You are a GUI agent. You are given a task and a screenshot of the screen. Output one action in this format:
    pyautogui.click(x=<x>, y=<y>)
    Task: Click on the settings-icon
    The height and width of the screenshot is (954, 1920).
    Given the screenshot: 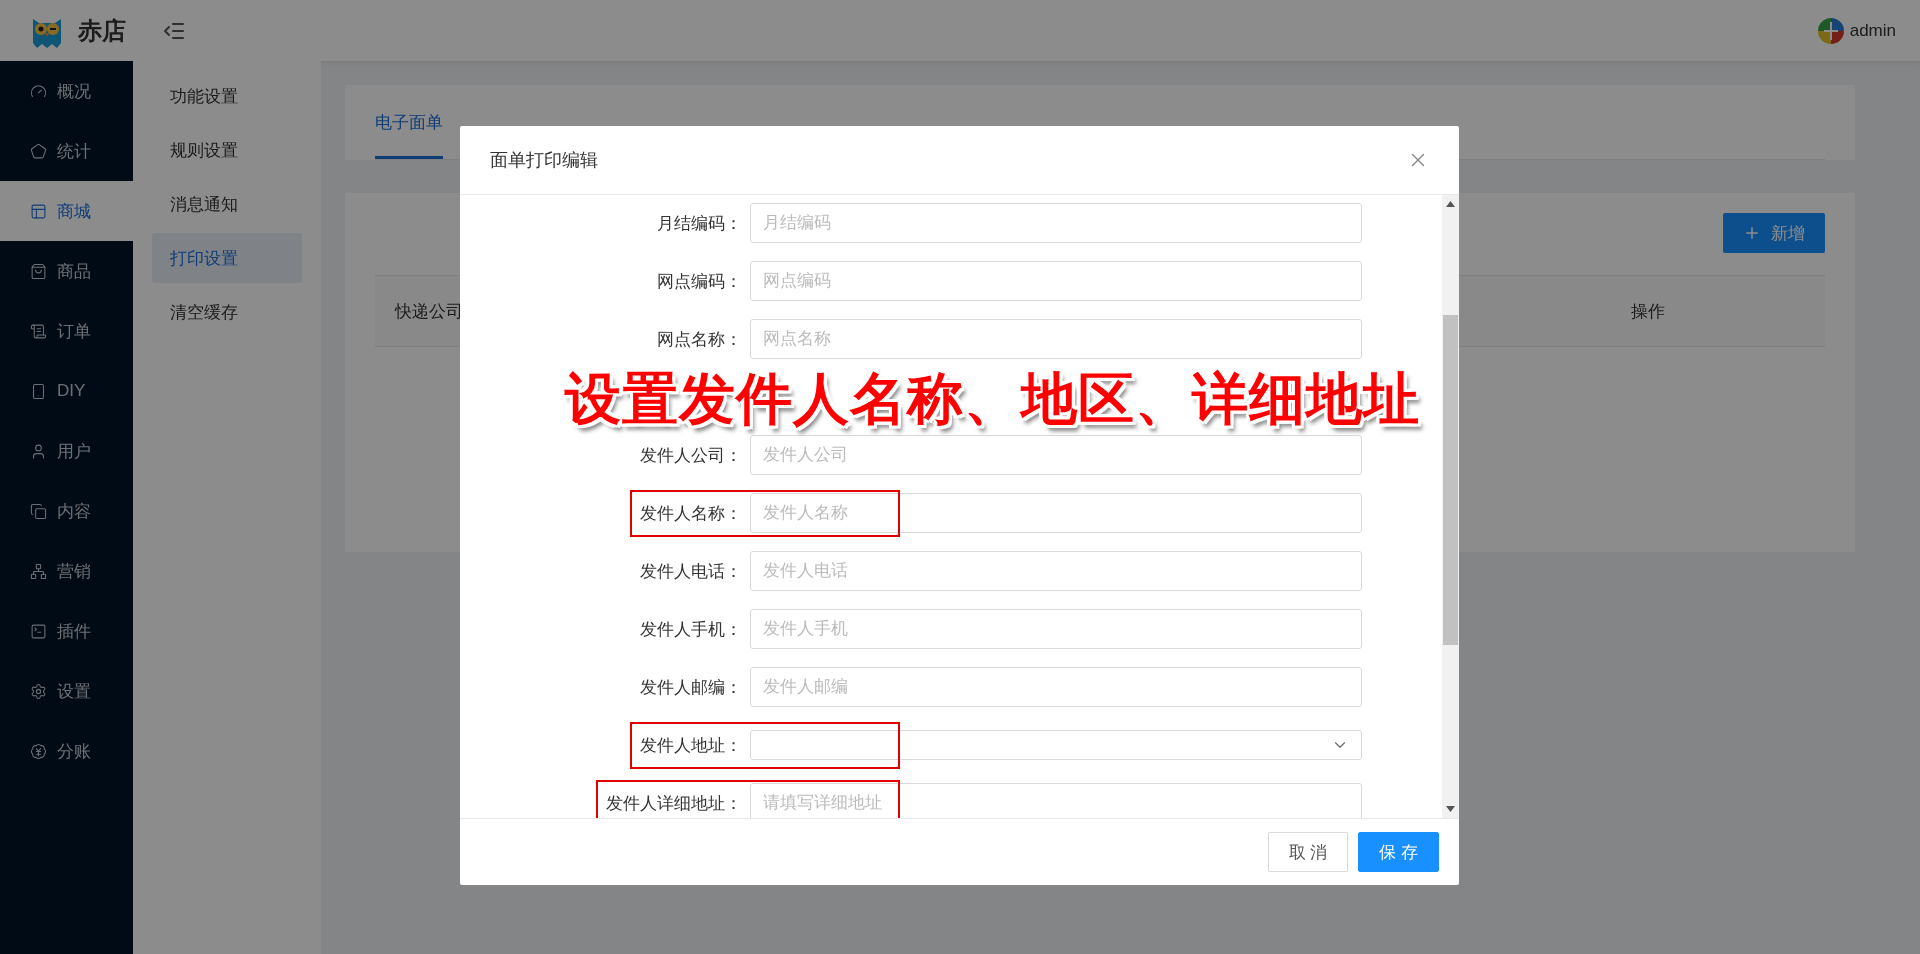 What is the action you would take?
    pyautogui.click(x=38, y=691)
    